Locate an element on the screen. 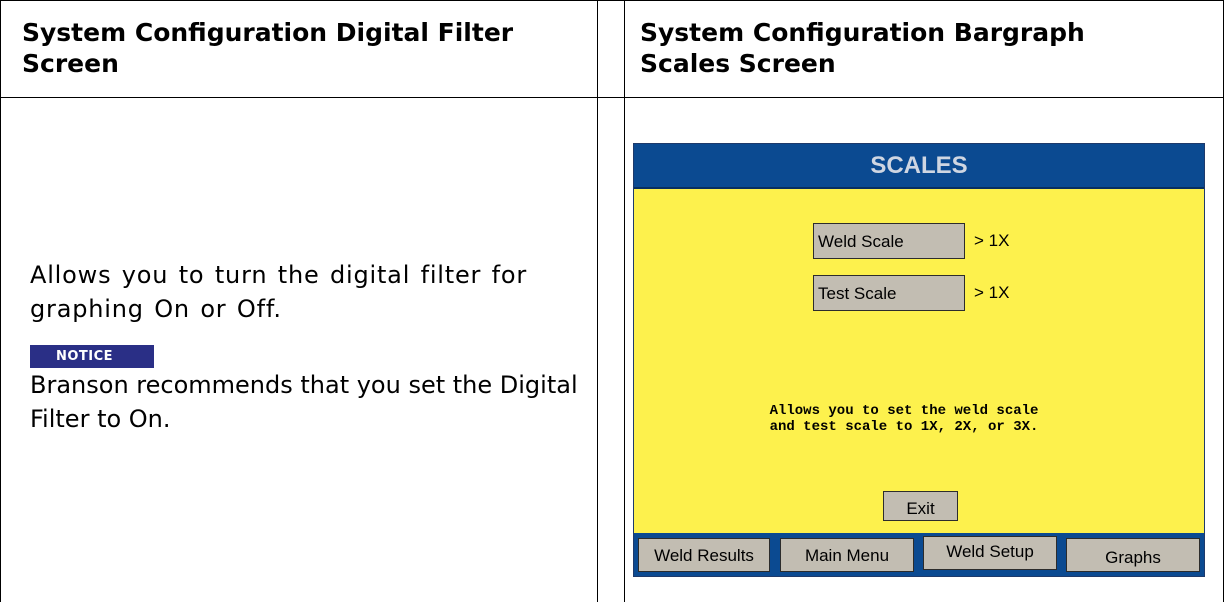 The width and height of the screenshot is (1224, 602). bottom-nav-bar: Weld Results Main Menu Weld Setup Graphs is located at coordinates (919, 554).